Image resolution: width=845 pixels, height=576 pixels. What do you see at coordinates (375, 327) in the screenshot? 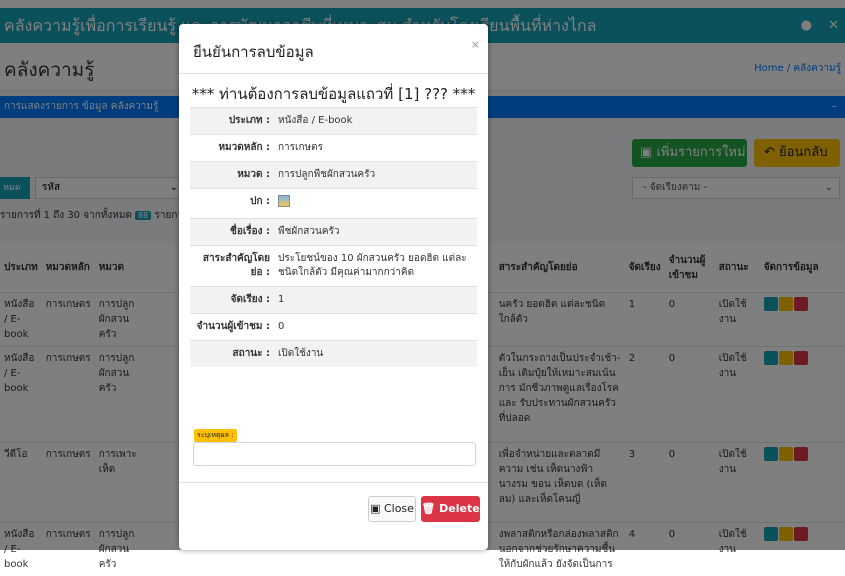
I see `detail-value: 0` at bounding box center [375, 327].